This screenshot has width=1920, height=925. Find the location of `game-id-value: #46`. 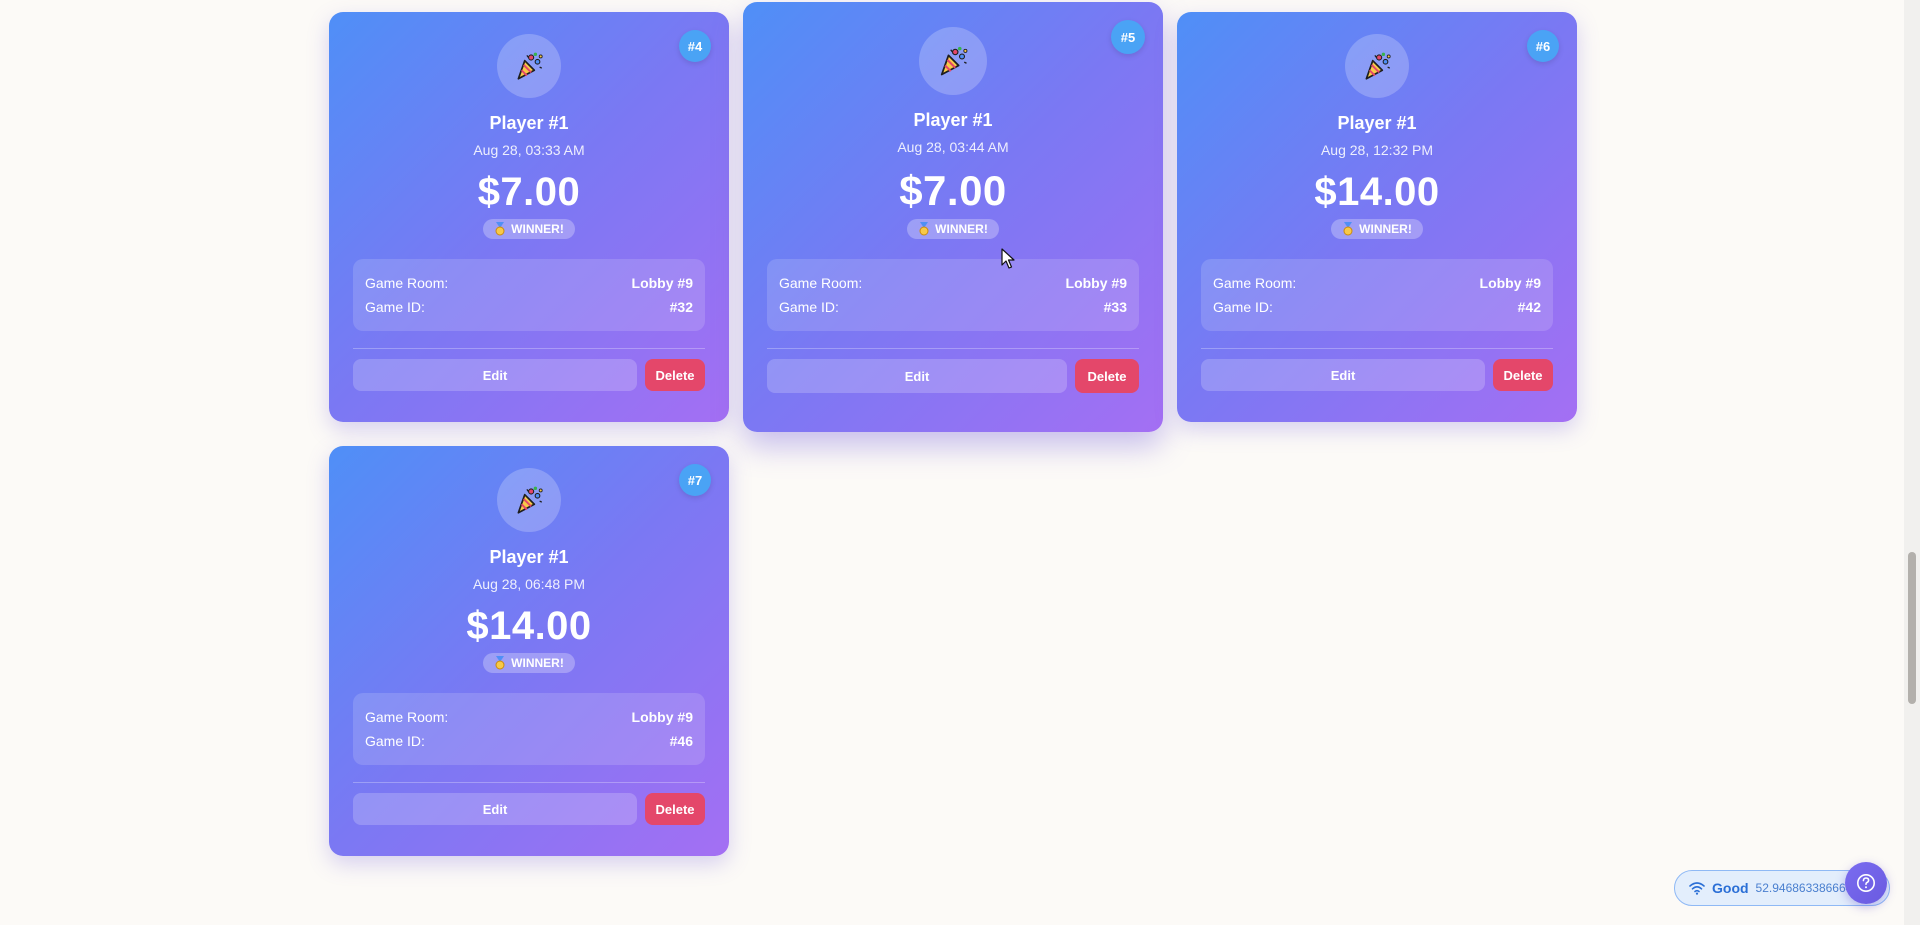

game-id-value: #46 is located at coordinates (681, 741).